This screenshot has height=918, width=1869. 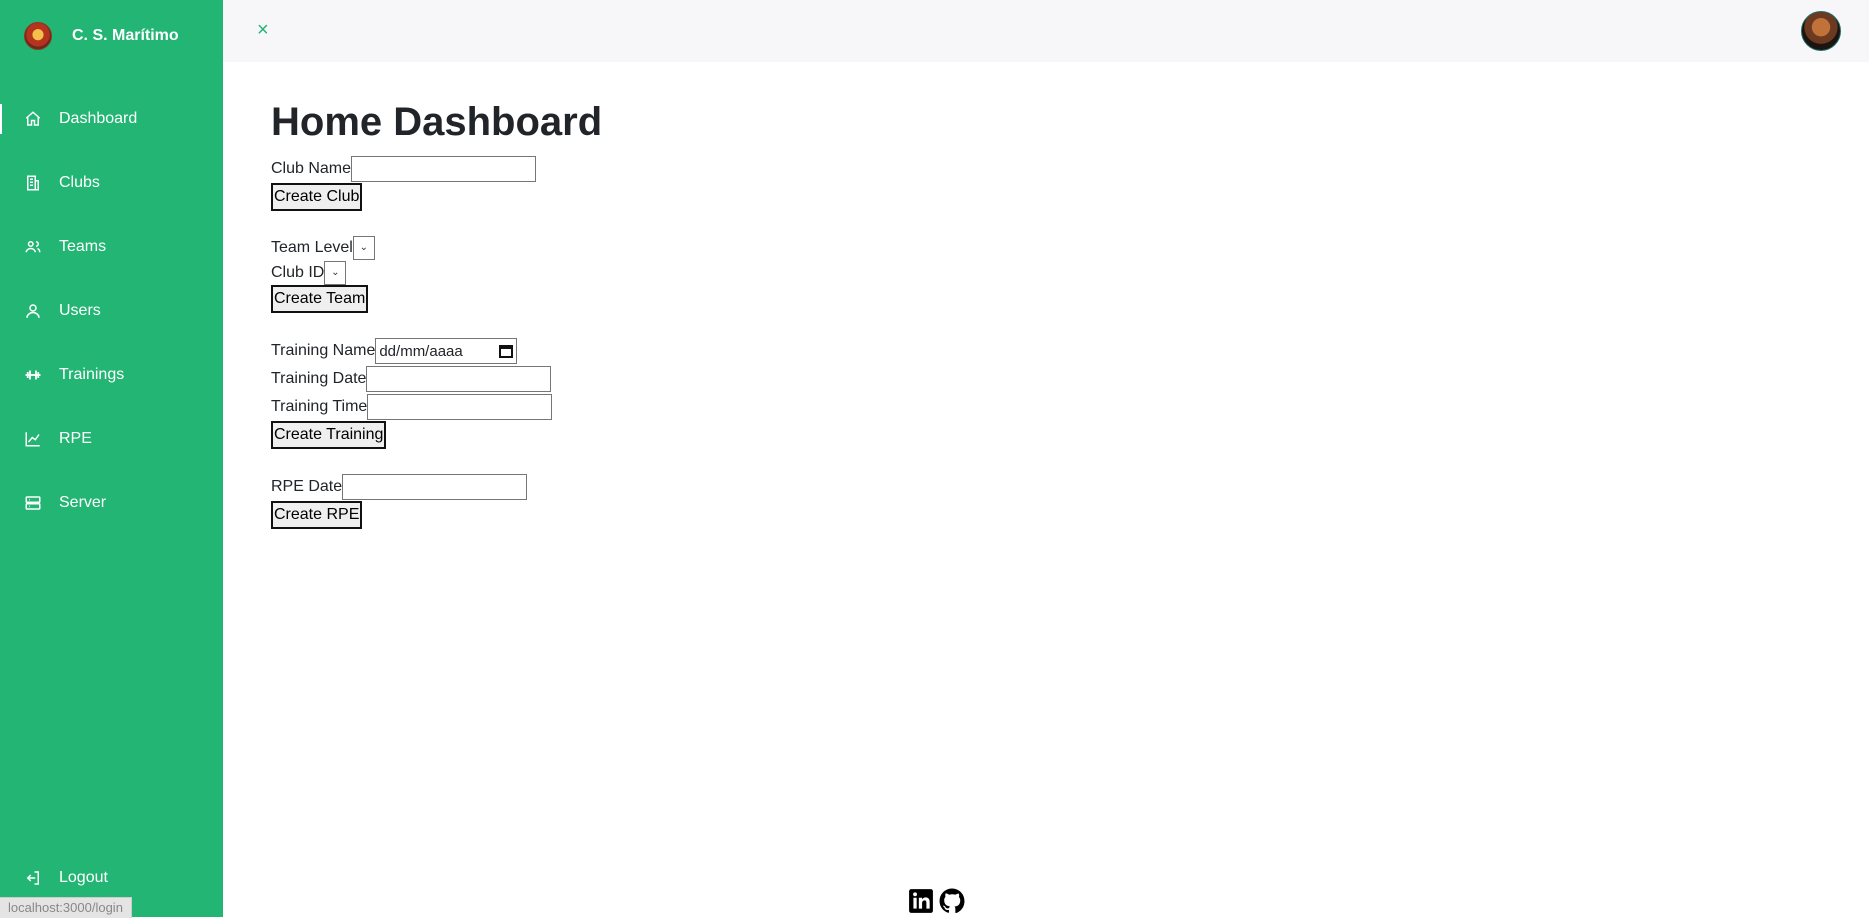 I want to click on rpe-date-row: RPE Date, so click(x=436, y=487).